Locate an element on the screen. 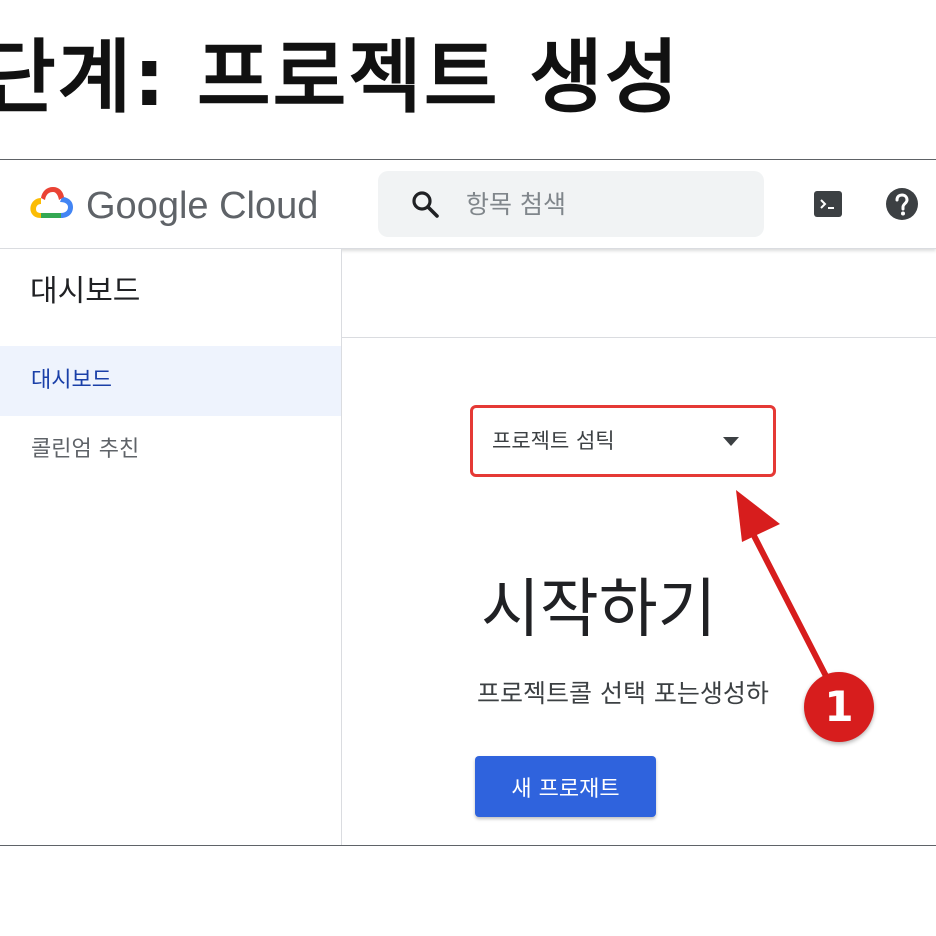 Image resolution: width=936 pixels, height=936 pixels. screenshot-bottom-border is located at coordinates (468, 845).